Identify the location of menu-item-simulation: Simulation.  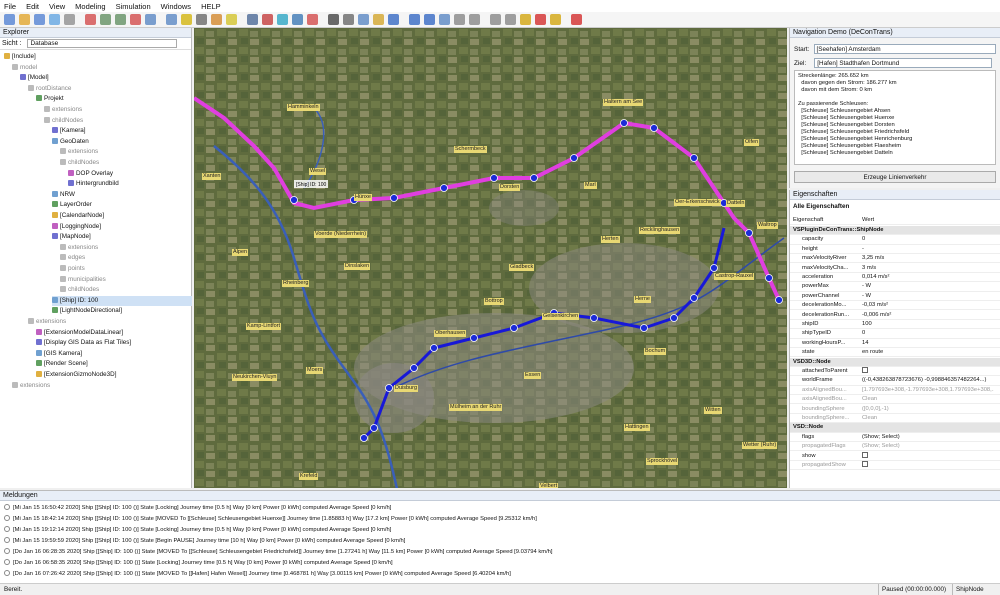
(133, 6).